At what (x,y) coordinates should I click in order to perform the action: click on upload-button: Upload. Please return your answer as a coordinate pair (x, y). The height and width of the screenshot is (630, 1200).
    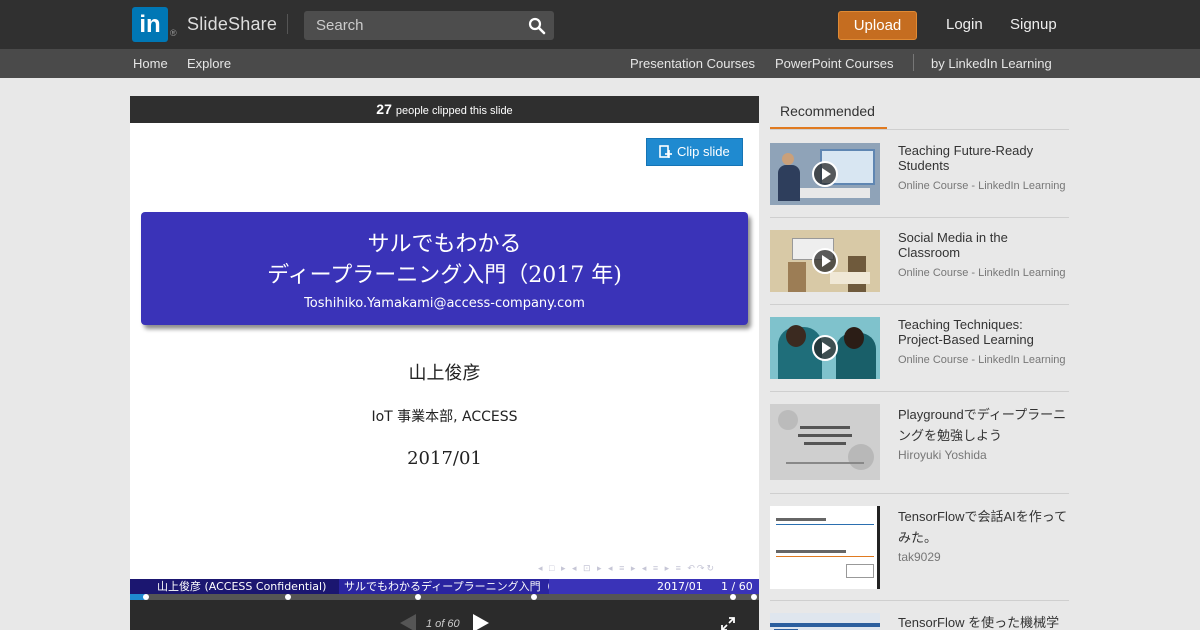
    Looking at the image, I should click on (877, 25).